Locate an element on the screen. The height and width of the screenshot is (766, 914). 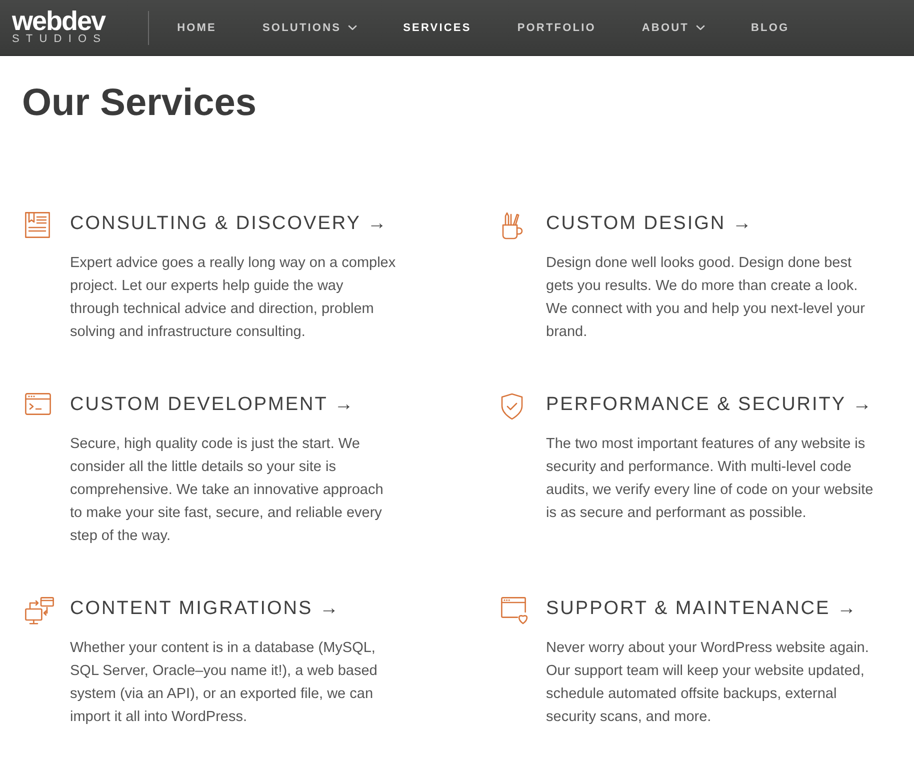
monitor-transfer-icon is located at coordinates (39, 611).